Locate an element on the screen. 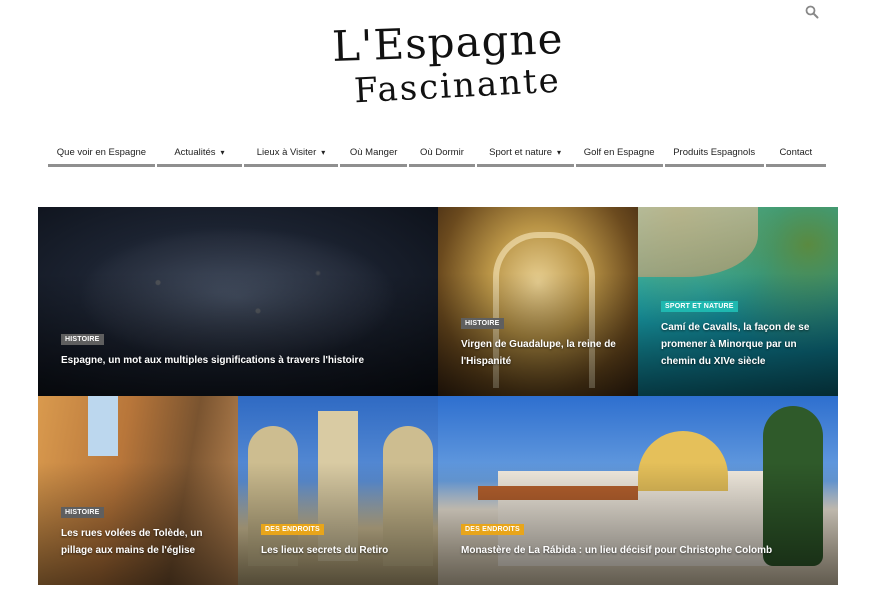 The image size is (880, 610). nav-label: Où Manger is located at coordinates (373, 152).